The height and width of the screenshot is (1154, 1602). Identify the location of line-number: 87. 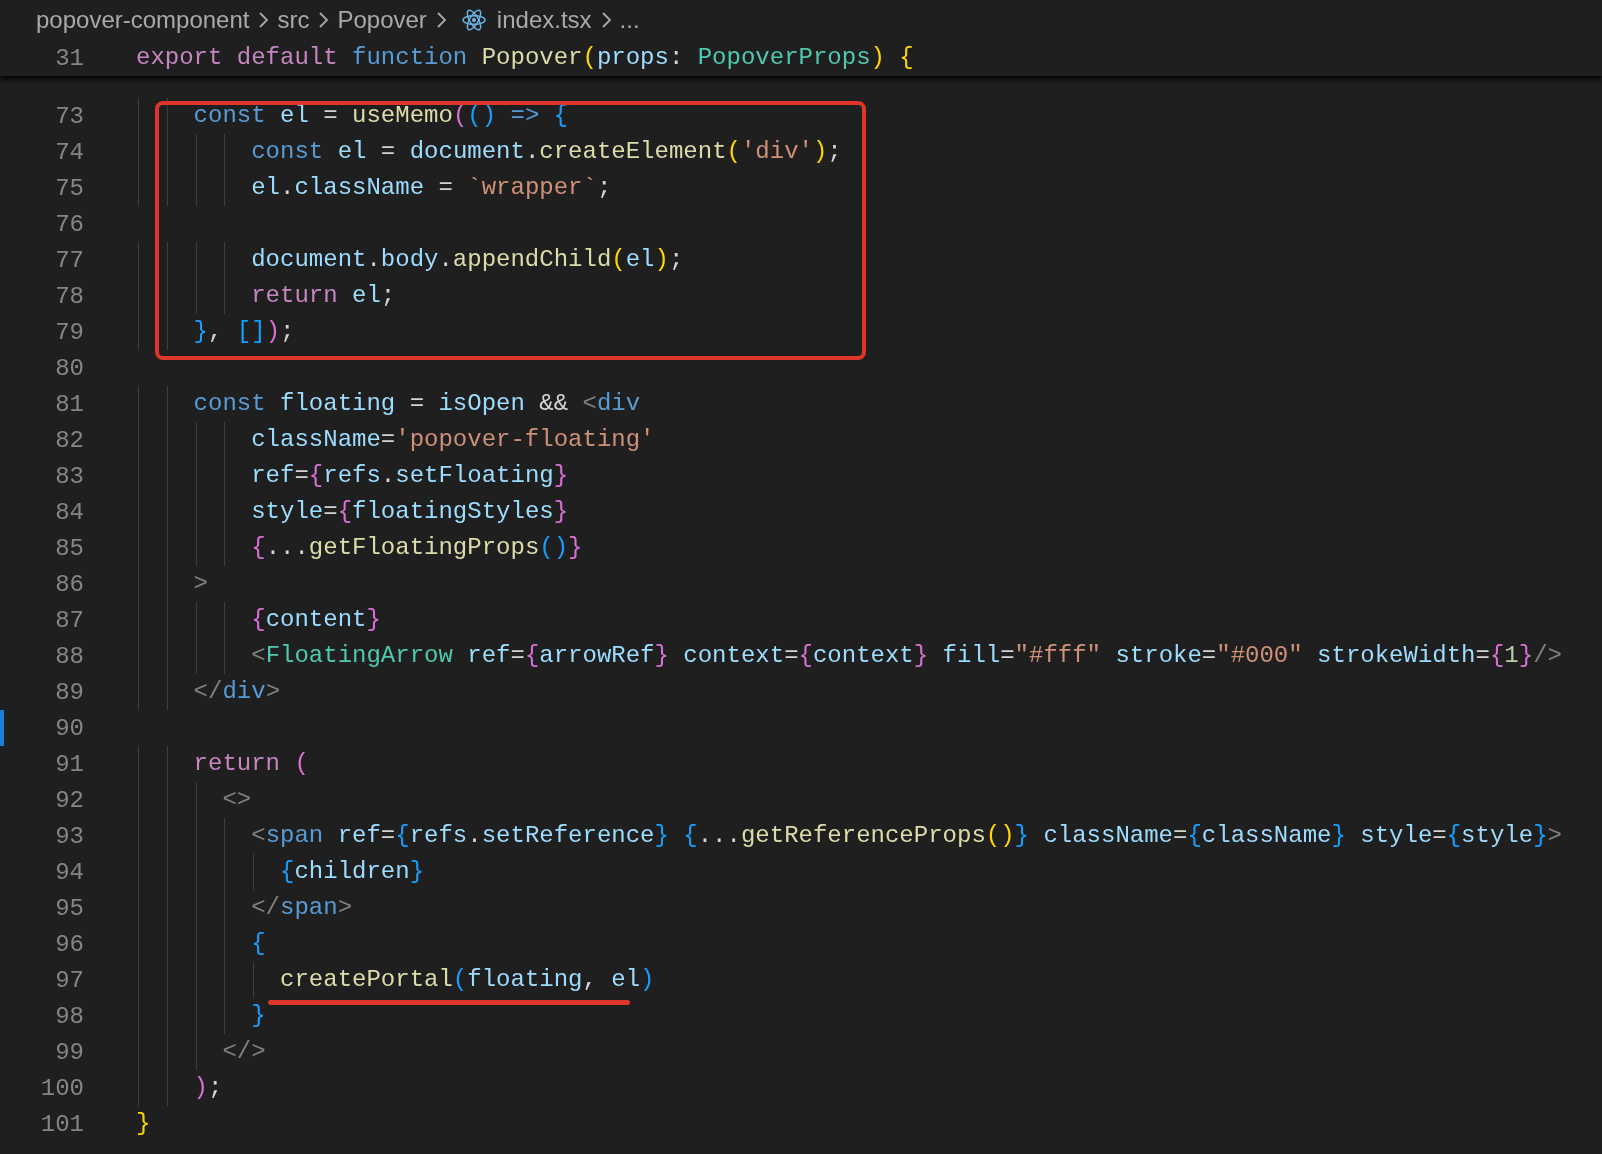
(69, 620).